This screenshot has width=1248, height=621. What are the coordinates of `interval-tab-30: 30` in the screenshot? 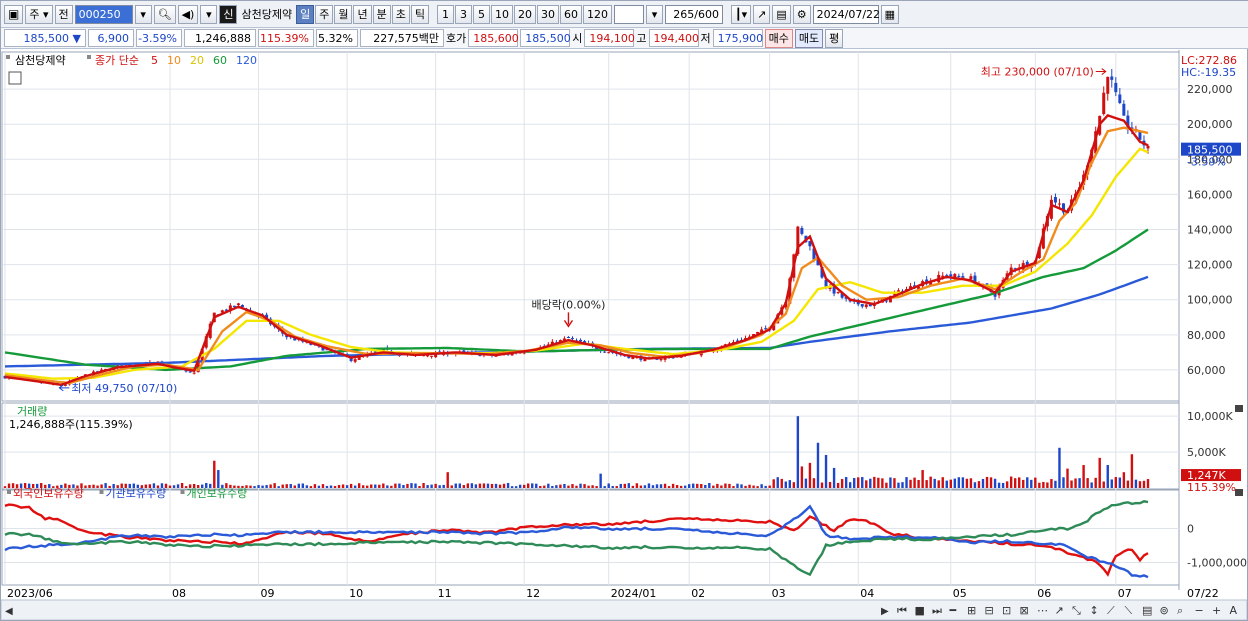 It's located at (547, 14).